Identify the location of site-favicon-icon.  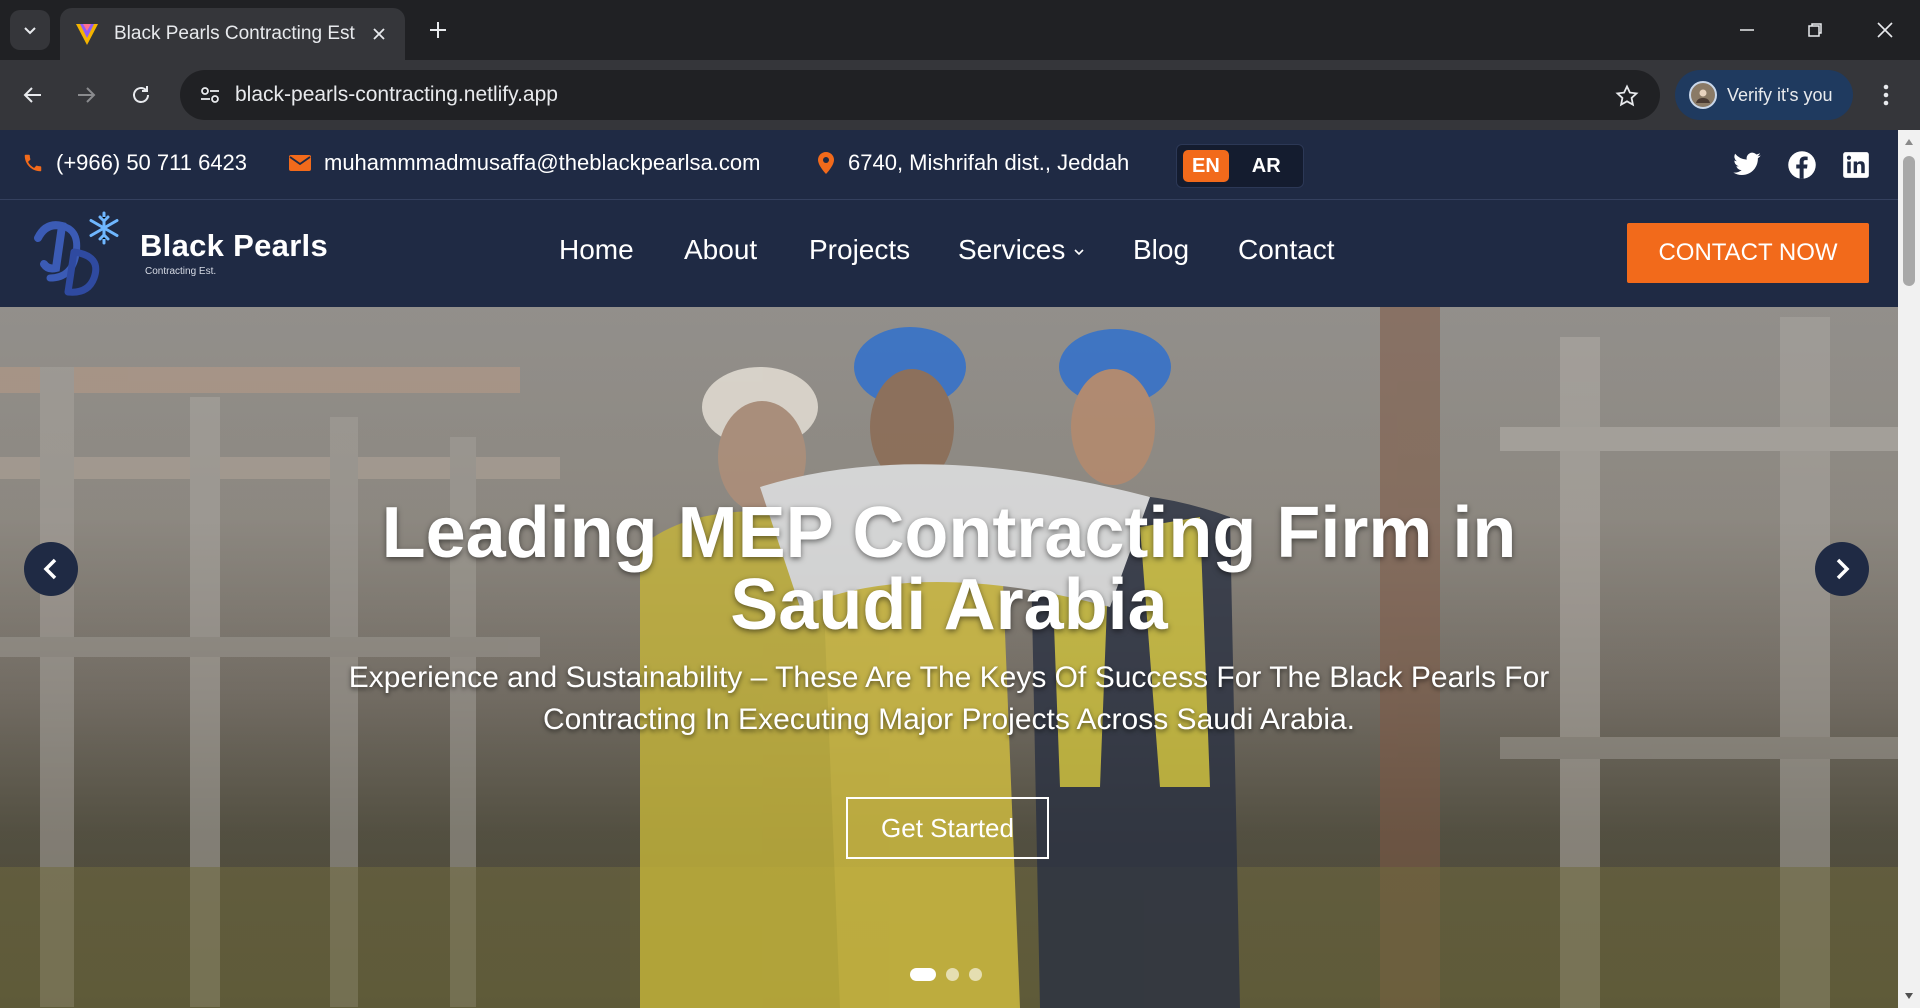
(87, 34).